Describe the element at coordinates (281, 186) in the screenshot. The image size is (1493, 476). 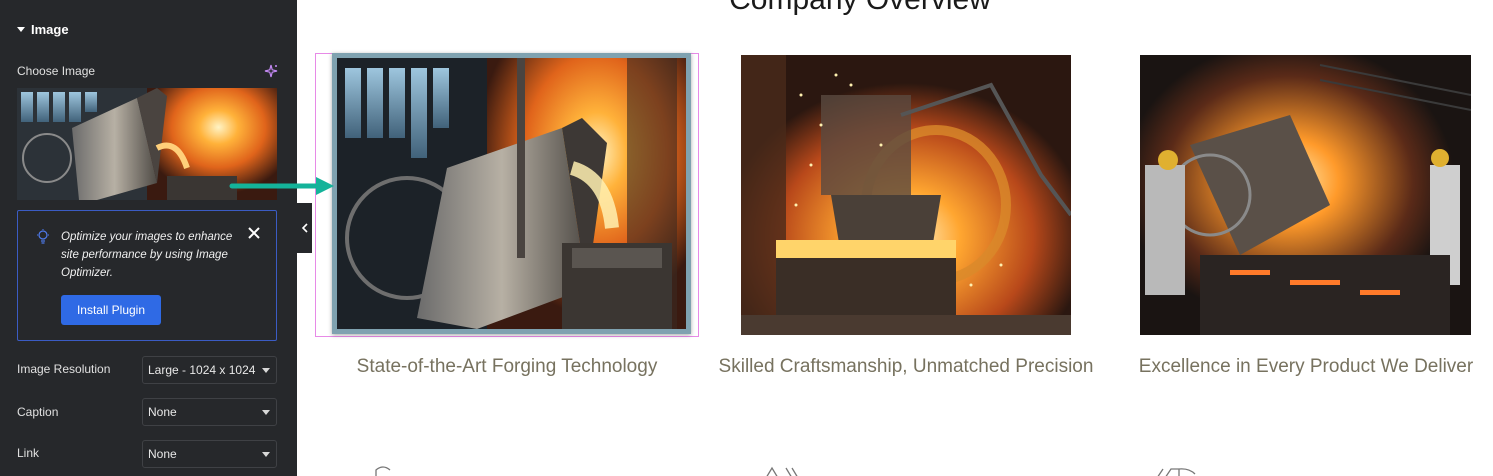
I see `annotation-arrow-icon` at that location.